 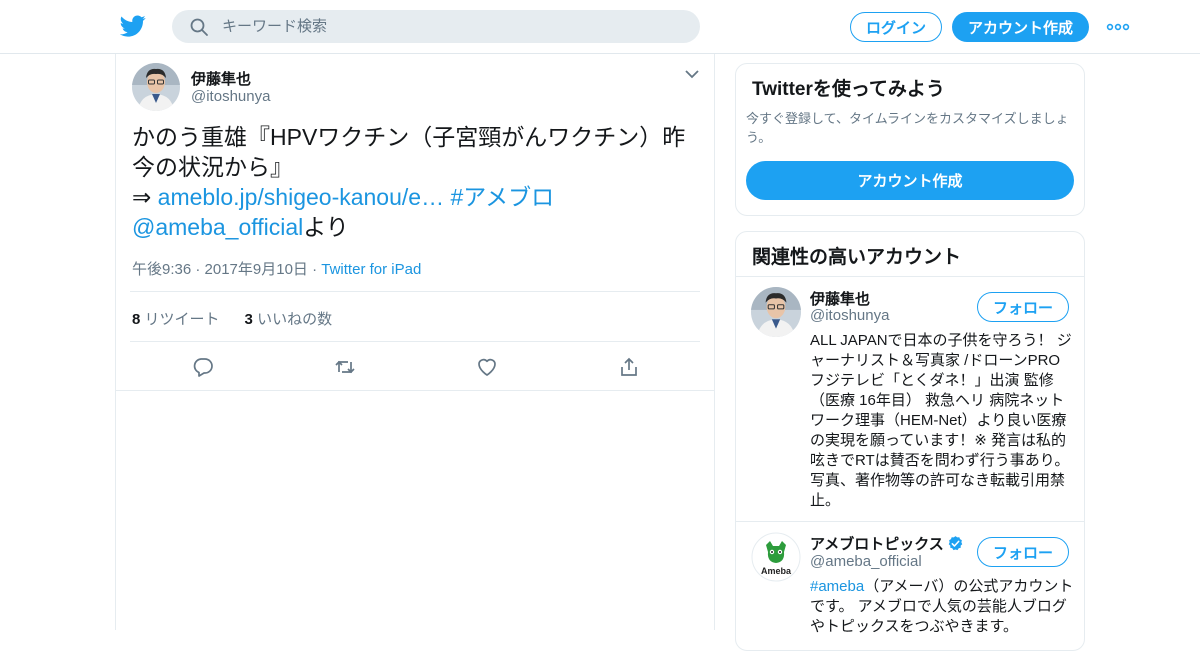 I want to click on tweet-hashtag: #アメブロ, so click(x=502, y=197).